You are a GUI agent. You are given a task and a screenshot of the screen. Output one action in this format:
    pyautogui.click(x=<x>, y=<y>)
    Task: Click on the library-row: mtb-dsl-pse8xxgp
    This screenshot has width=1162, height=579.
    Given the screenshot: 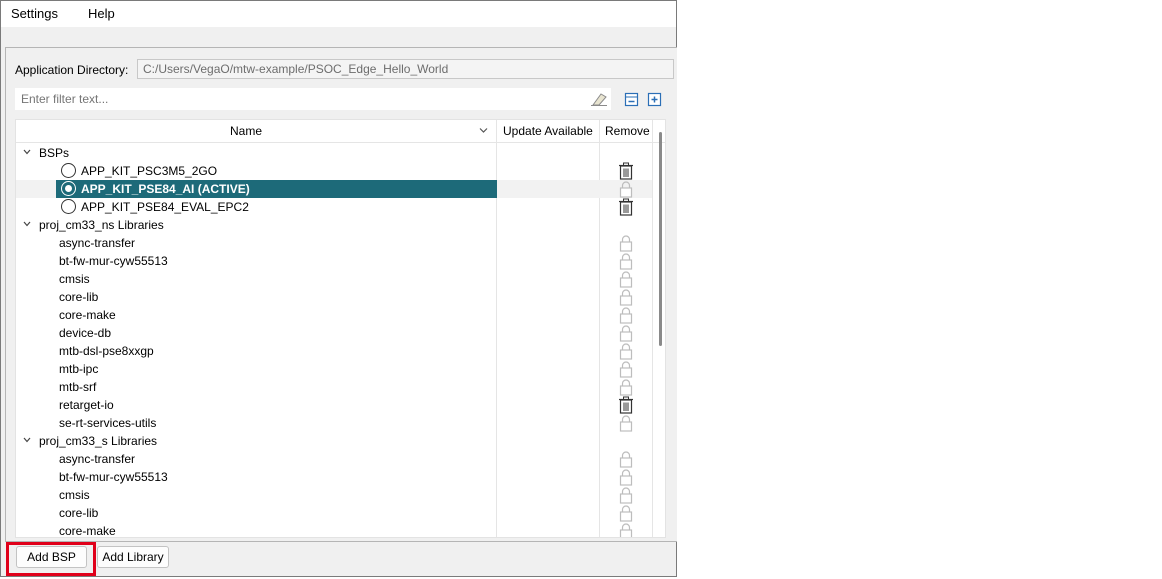 What is the action you would take?
    pyautogui.click(x=334, y=351)
    